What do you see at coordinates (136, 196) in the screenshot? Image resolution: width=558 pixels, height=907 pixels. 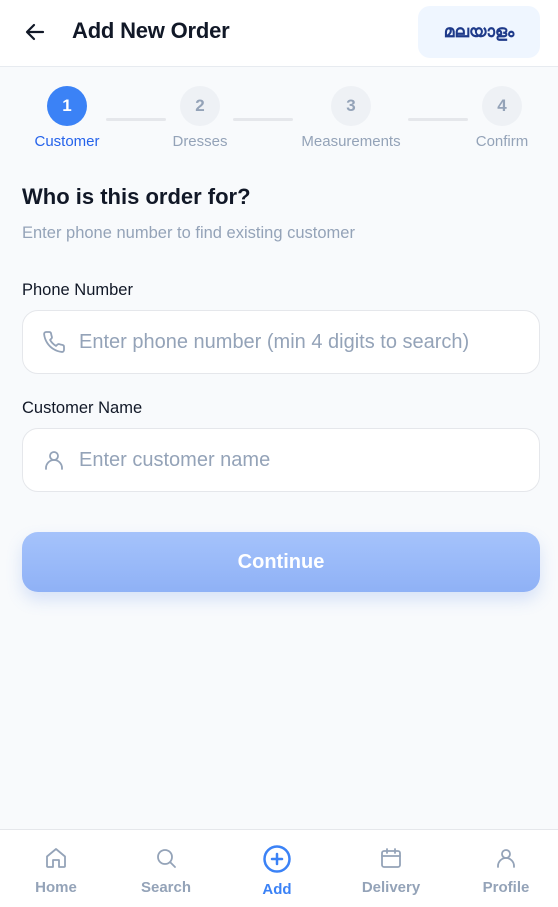 I see `section-title: Who is this order for?` at bounding box center [136, 196].